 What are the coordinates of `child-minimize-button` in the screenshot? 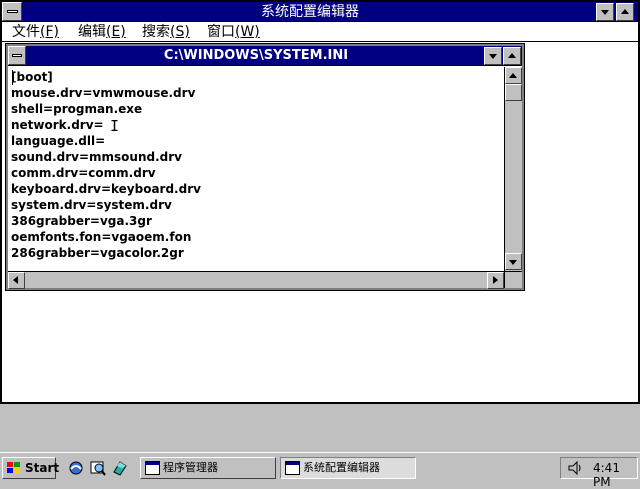 It's located at (493, 56).